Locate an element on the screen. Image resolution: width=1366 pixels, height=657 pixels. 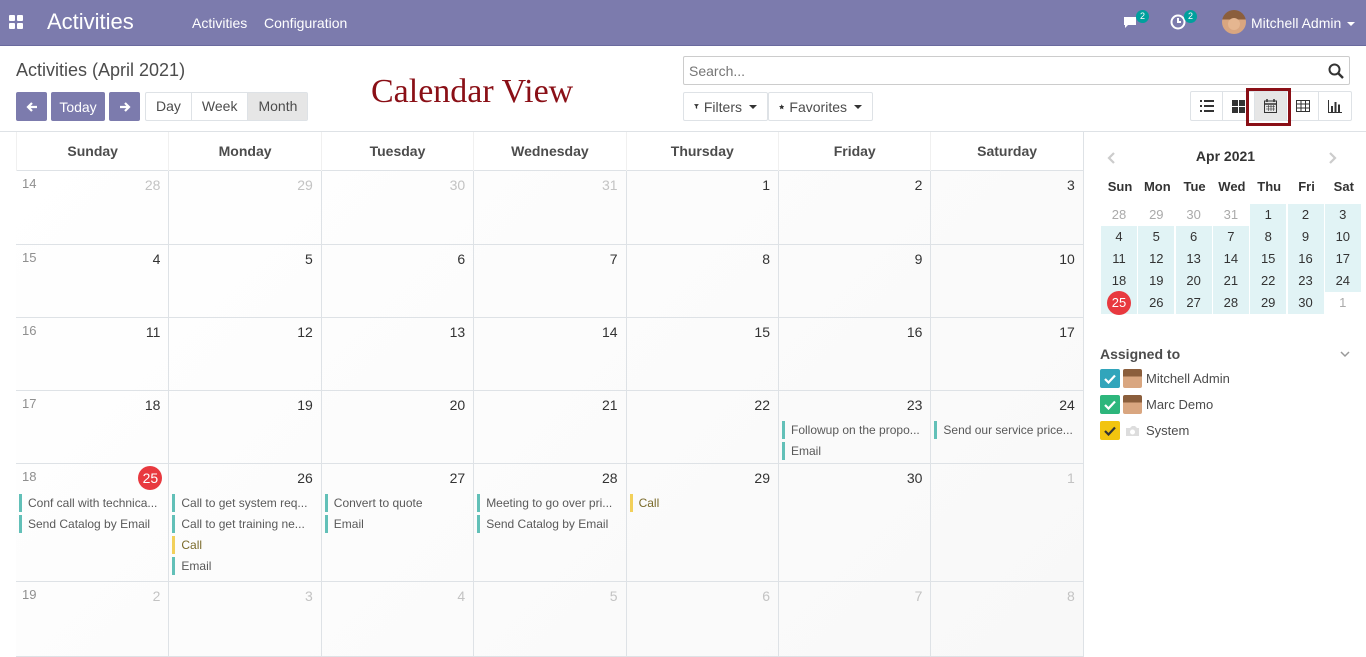
mini-day: 17 is located at coordinates (1342, 259).